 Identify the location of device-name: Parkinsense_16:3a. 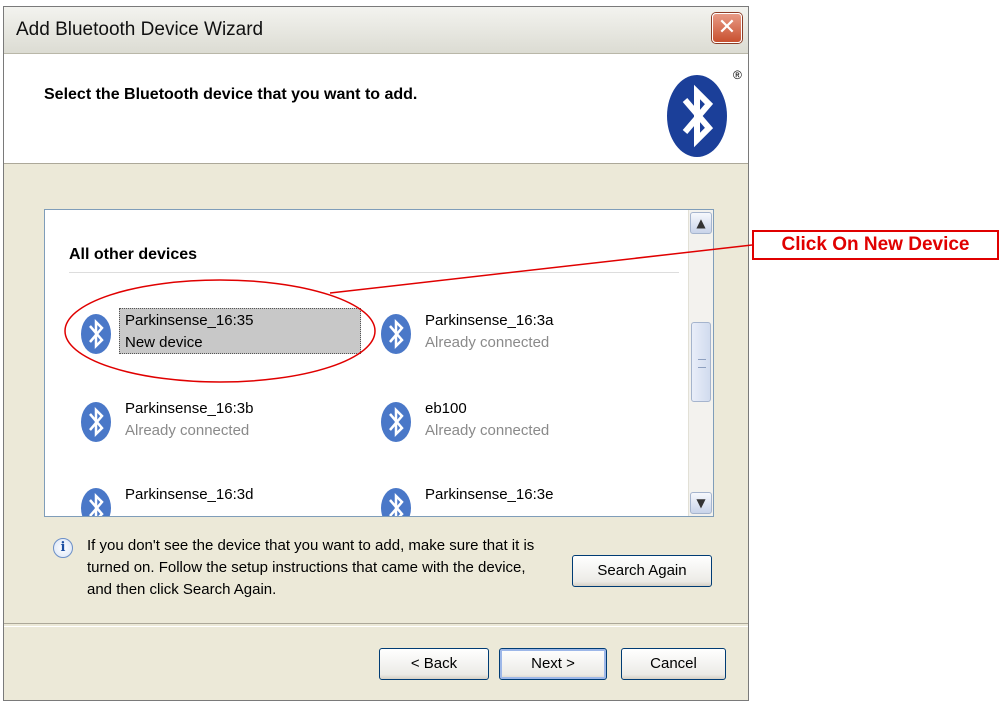
(489, 320).